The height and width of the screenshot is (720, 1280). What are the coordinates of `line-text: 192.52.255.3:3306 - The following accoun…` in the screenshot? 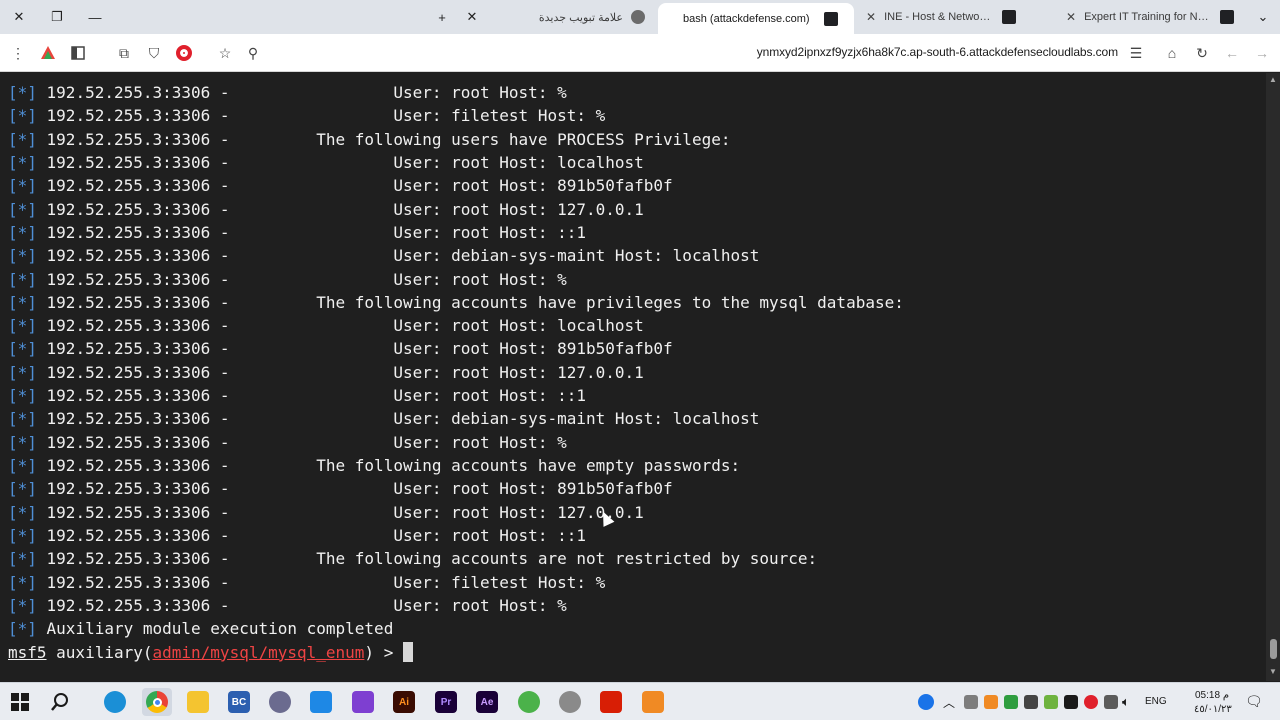 It's located at (388, 465).